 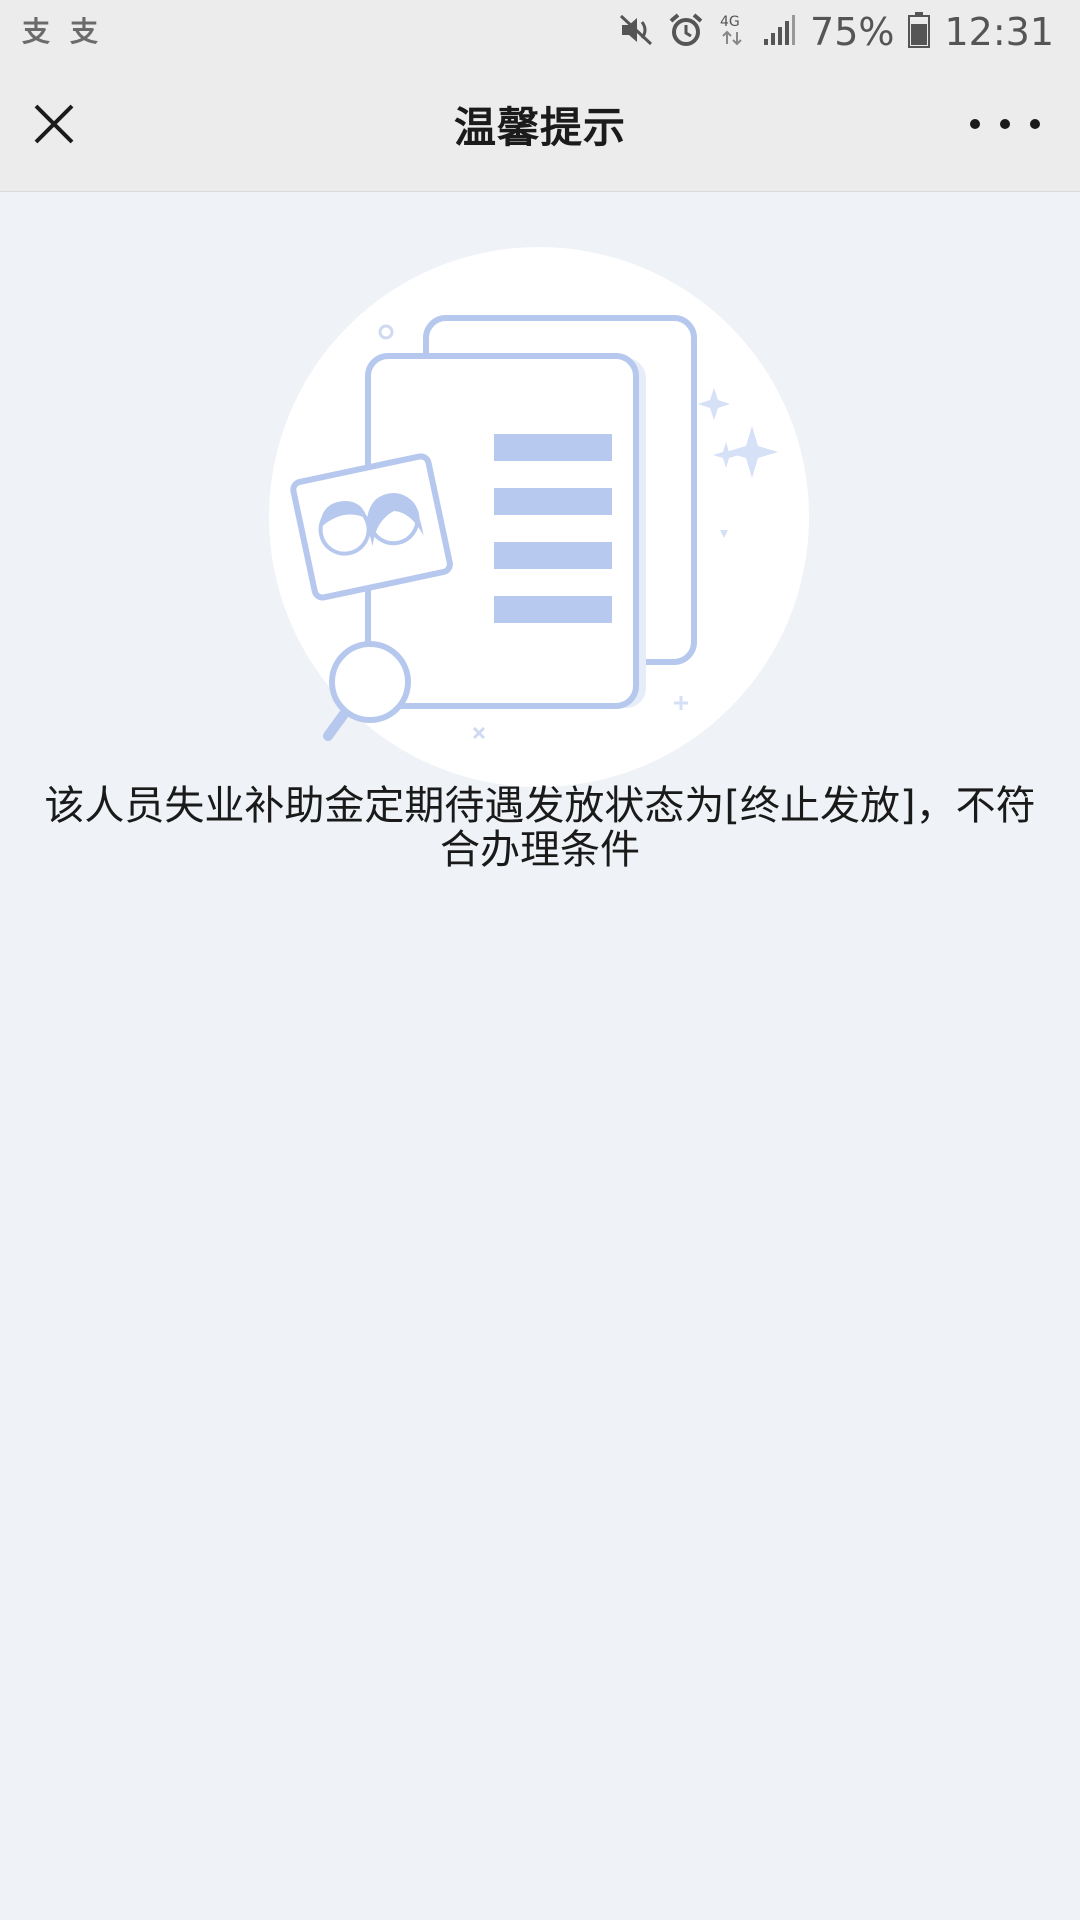 What do you see at coordinates (999, 32) in the screenshot?
I see `clock: 12:31` at bounding box center [999, 32].